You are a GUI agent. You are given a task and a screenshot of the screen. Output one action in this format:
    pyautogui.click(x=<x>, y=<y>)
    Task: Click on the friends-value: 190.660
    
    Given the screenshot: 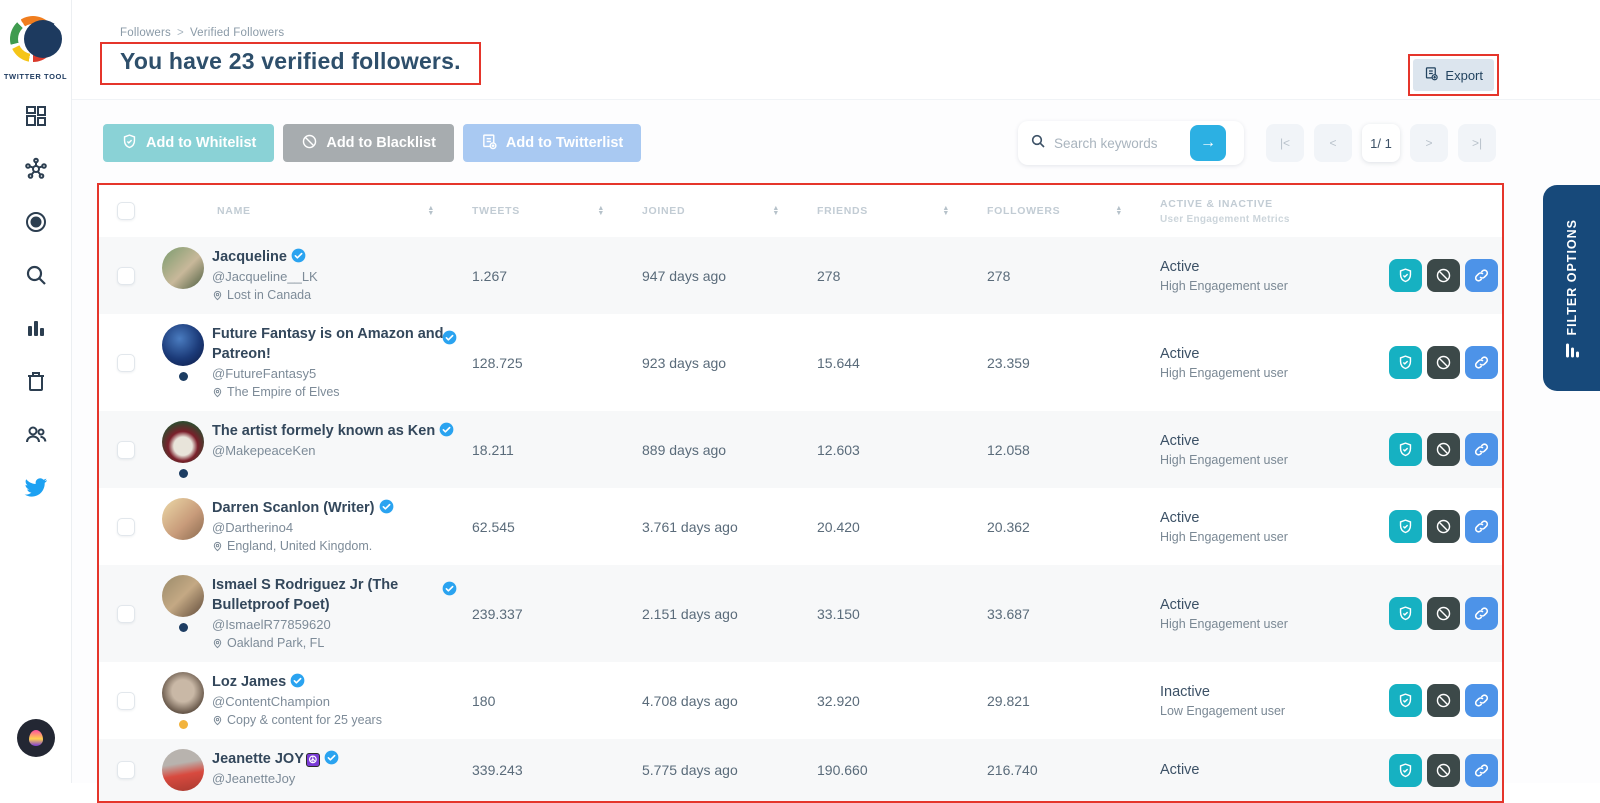 What is the action you would take?
    pyautogui.click(x=842, y=770)
    